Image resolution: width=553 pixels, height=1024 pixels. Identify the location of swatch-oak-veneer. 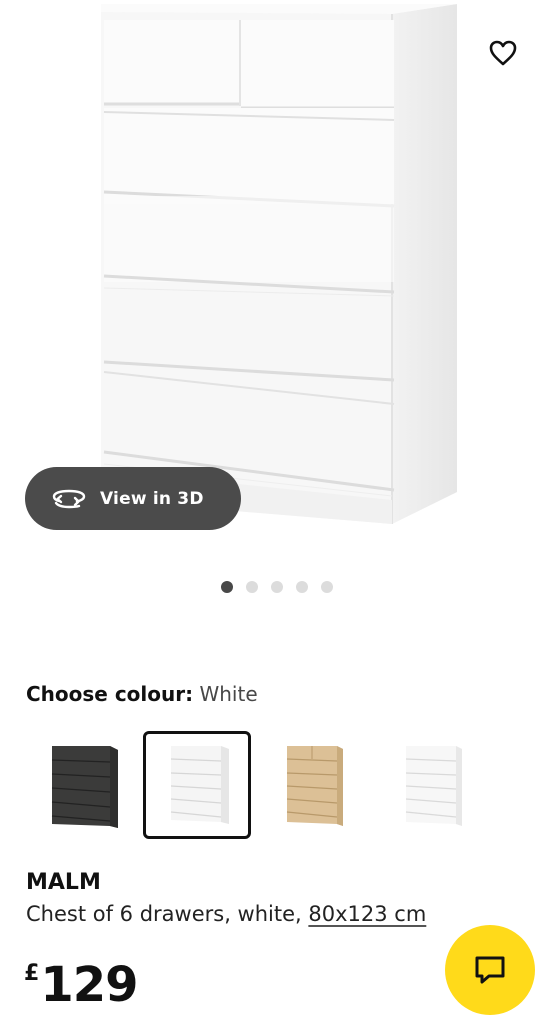
(313, 785).